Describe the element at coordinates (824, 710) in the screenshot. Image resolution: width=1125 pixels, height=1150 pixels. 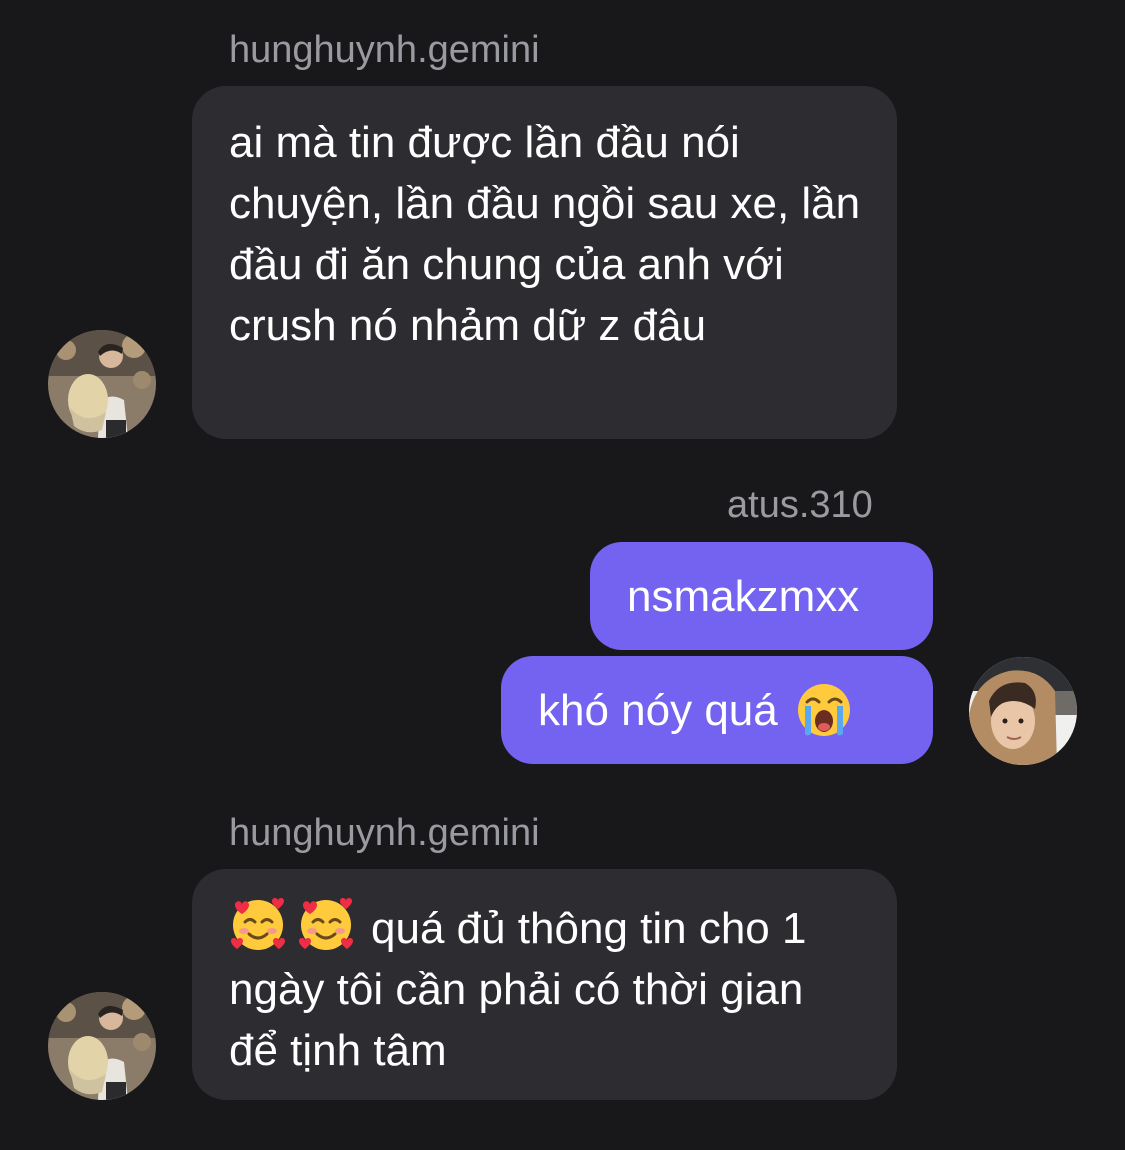
I see `loudly-crying-face-icon` at that location.